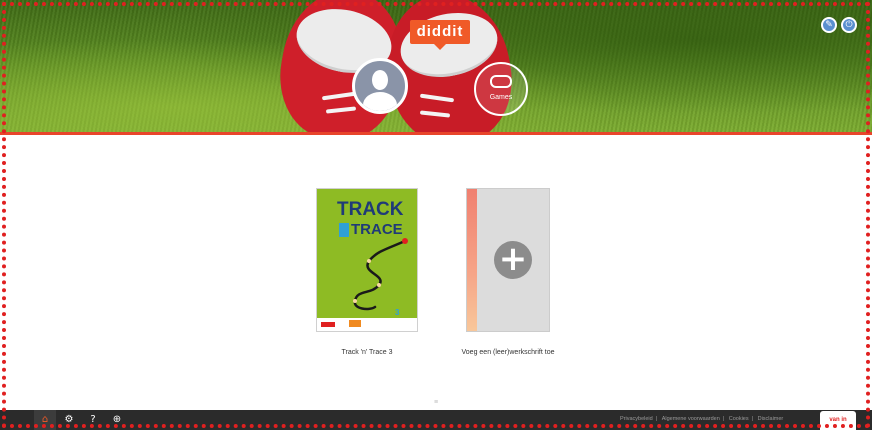 This screenshot has width=872, height=430. I want to click on profile-avatar, so click(380, 86).